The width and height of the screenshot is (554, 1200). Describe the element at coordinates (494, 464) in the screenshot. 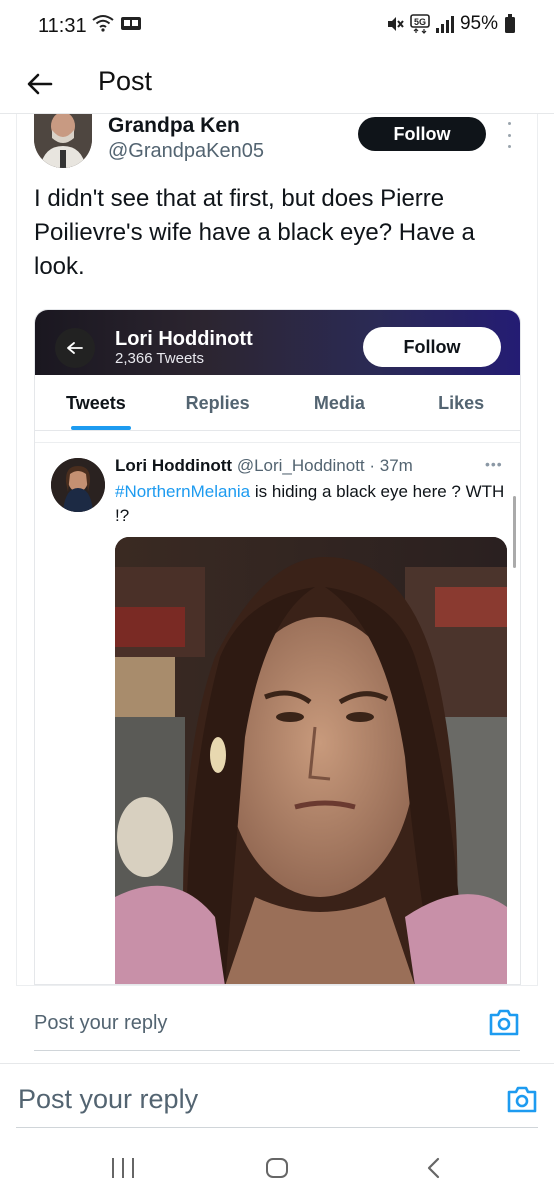

I see `embedded-more-icon: •••` at that location.